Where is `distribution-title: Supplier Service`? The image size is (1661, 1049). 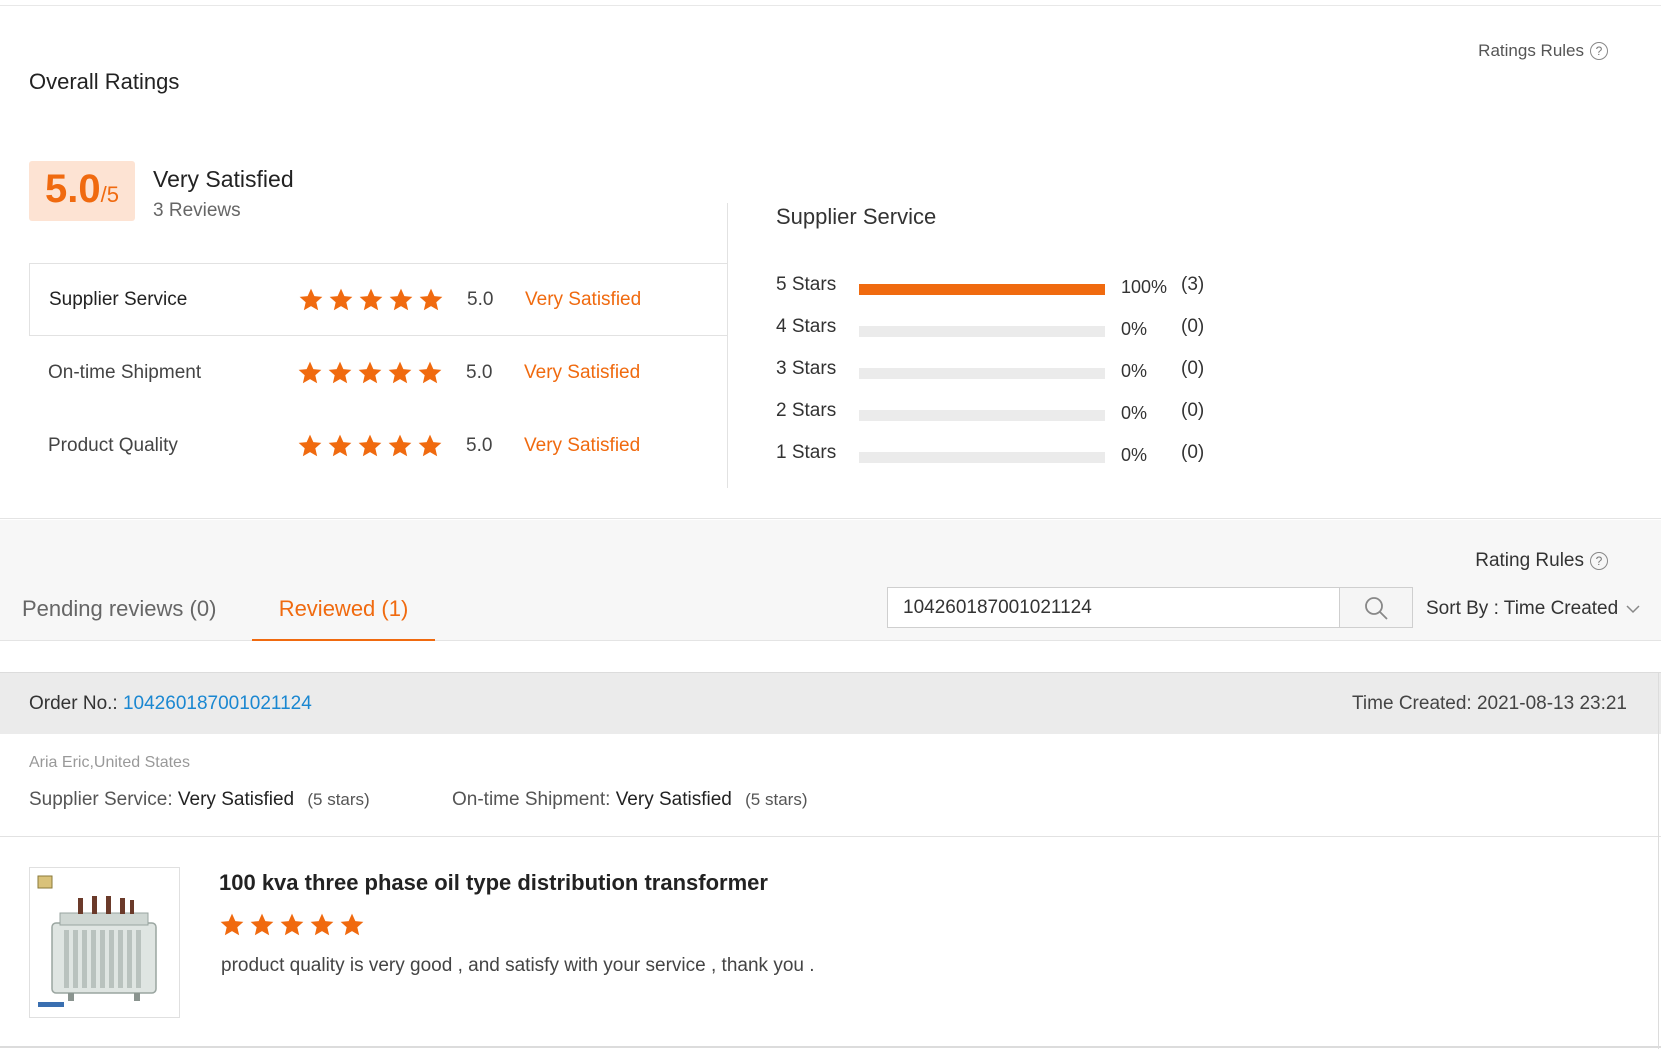
distribution-title: Supplier Service is located at coordinates (856, 216).